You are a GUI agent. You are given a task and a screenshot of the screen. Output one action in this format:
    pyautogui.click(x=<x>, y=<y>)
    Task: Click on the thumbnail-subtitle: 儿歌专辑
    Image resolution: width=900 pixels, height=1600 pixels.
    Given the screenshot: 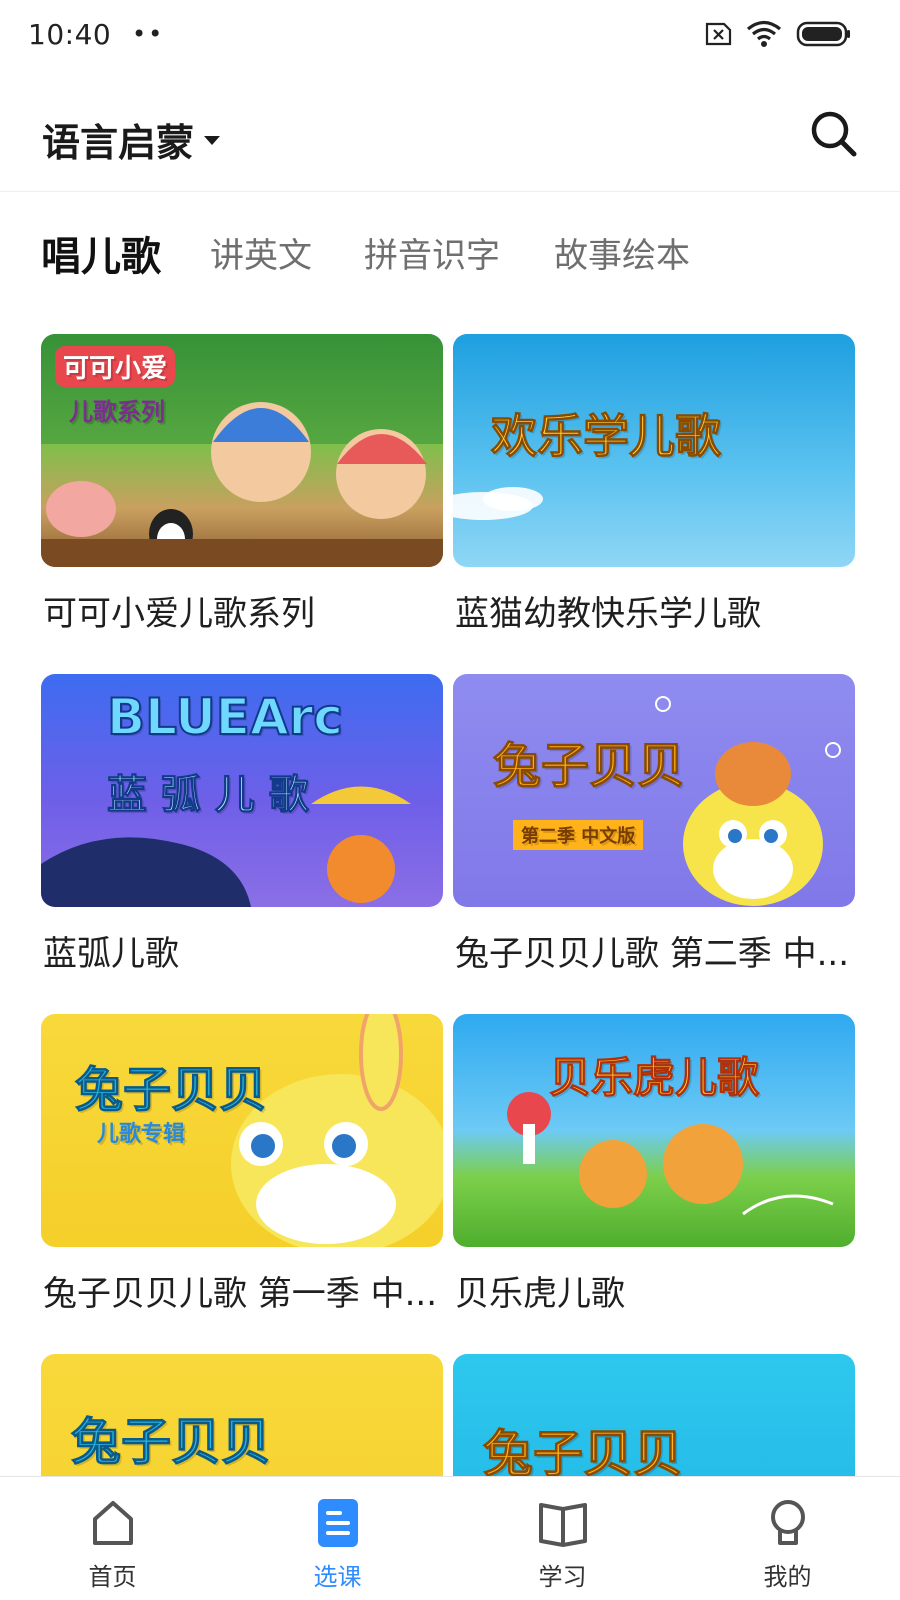 What is the action you would take?
    pyautogui.click(x=141, y=1134)
    